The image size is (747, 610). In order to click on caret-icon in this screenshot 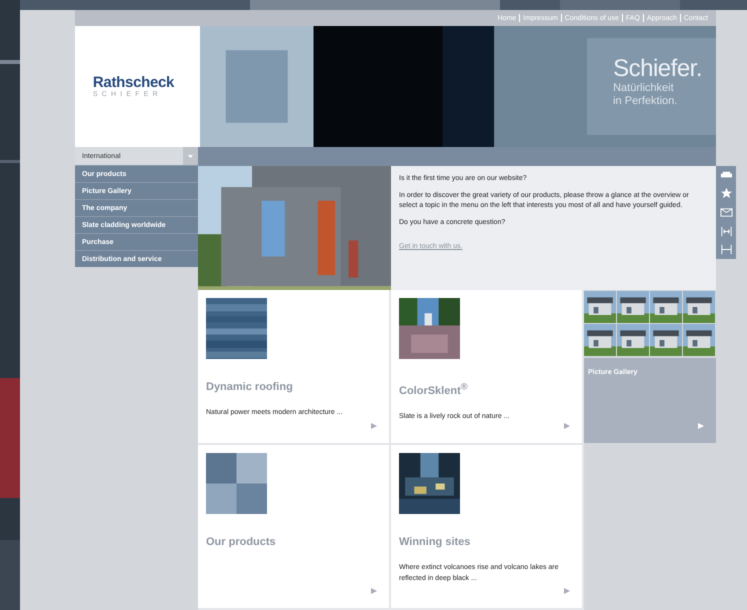, I will do `click(190, 156)`.